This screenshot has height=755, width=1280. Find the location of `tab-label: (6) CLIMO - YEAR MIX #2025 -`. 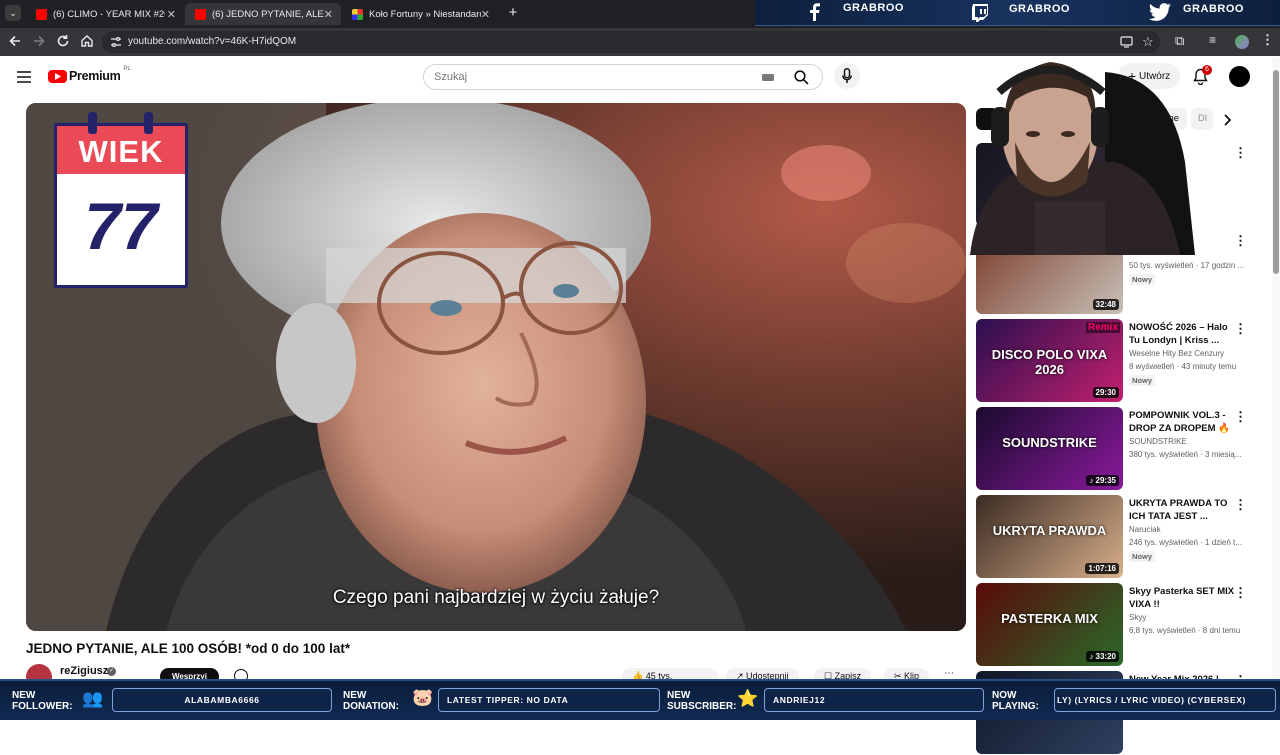

tab-label: (6) CLIMO - YEAR MIX #2025 - is located at coordinates (109, 14).